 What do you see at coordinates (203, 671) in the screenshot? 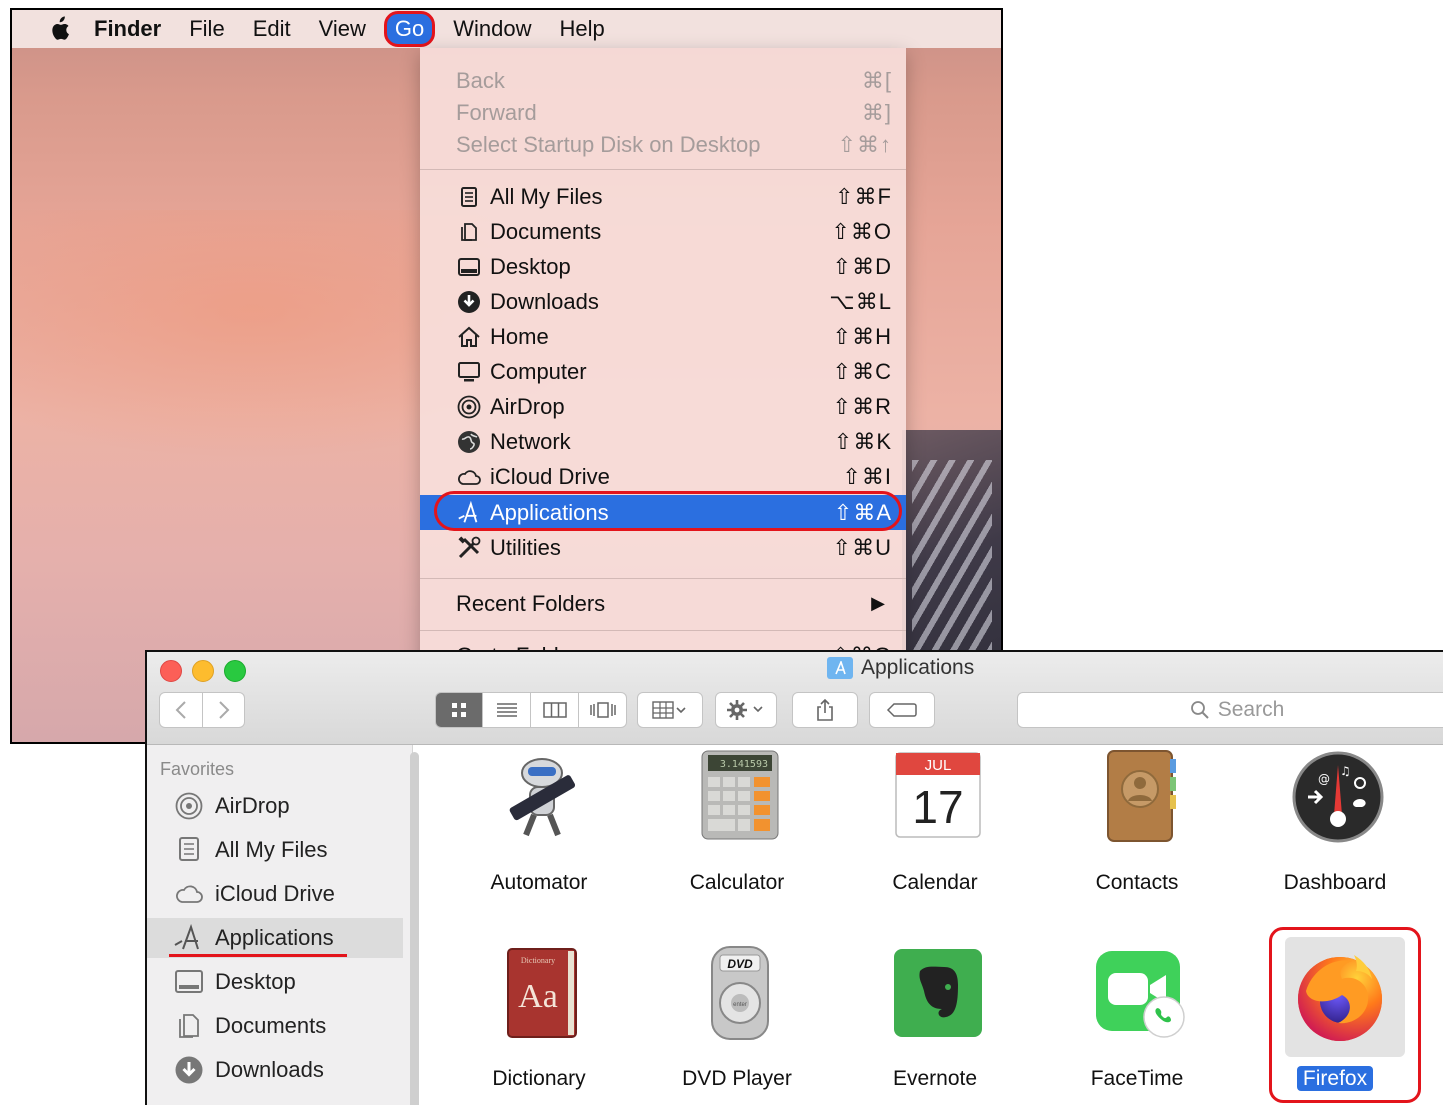
I see `window-minimize-button` at bounding box center [203, 671].